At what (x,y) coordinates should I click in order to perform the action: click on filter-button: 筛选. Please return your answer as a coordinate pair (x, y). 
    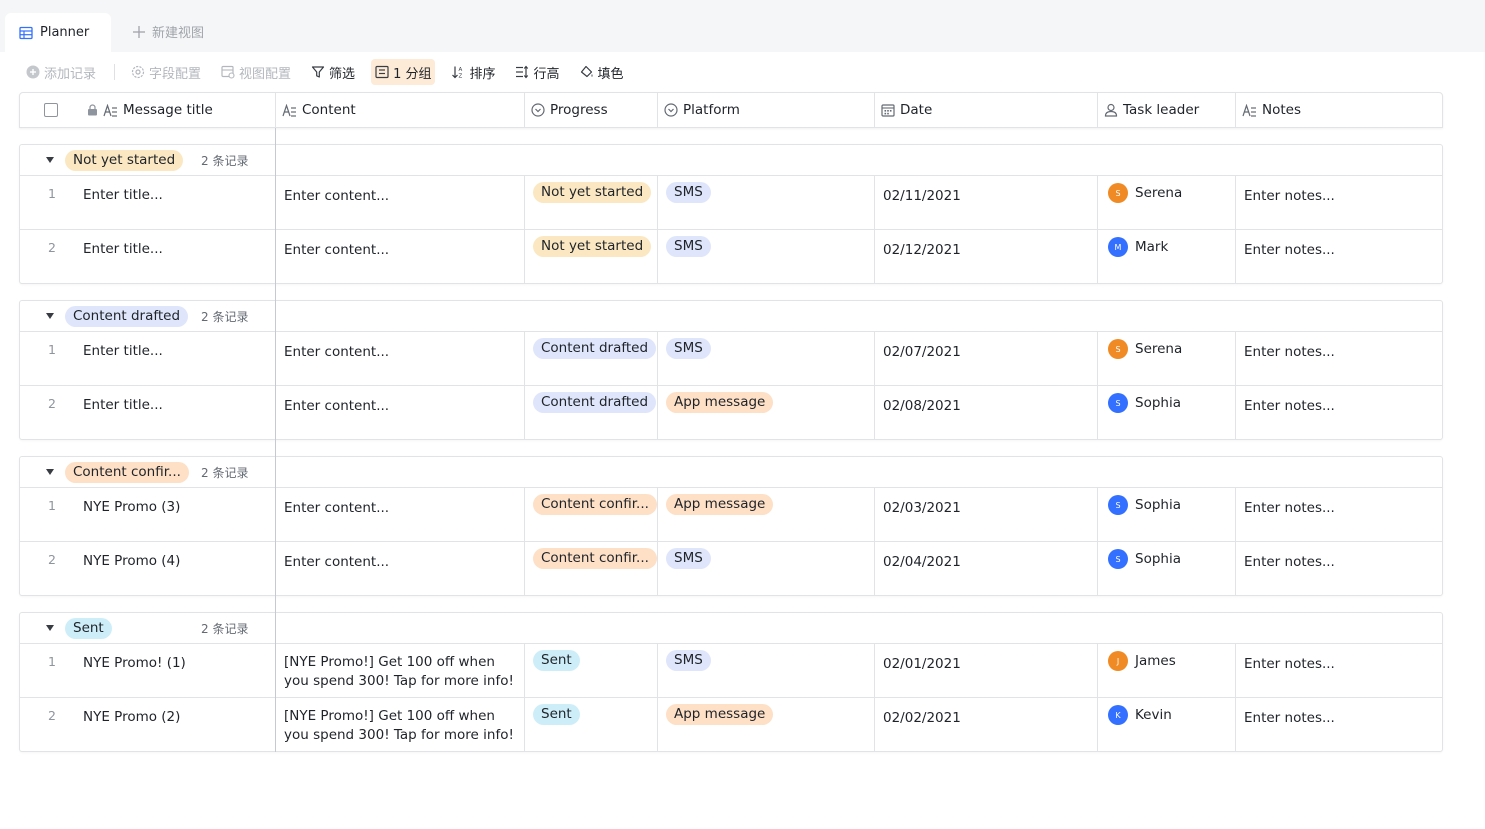
    Looking at the image, I should click on (333, 72).